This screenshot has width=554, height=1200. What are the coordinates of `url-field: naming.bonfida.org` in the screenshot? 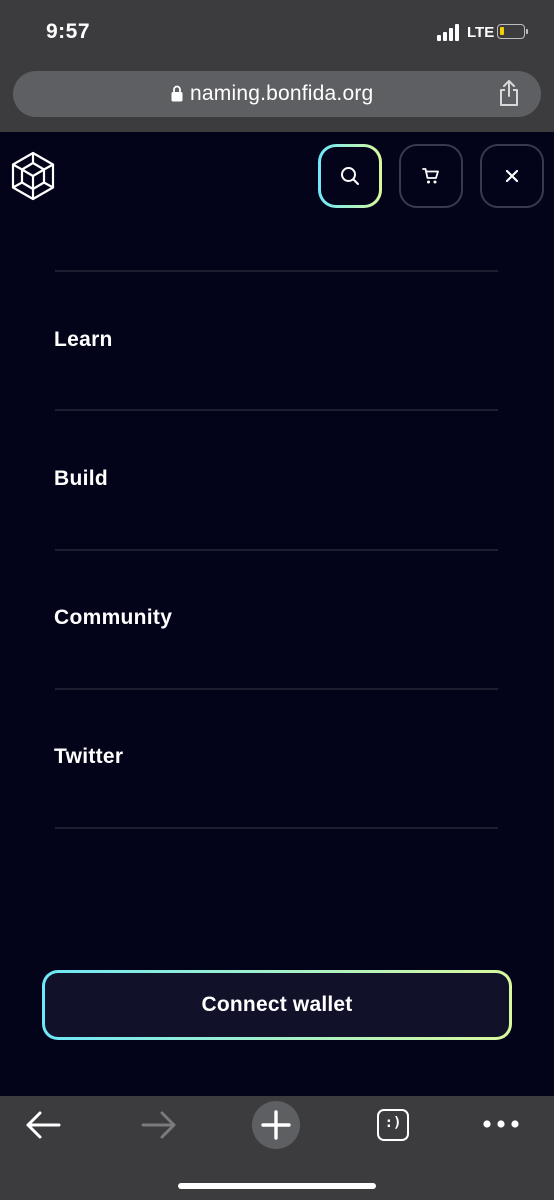 It's located at (277, 94).